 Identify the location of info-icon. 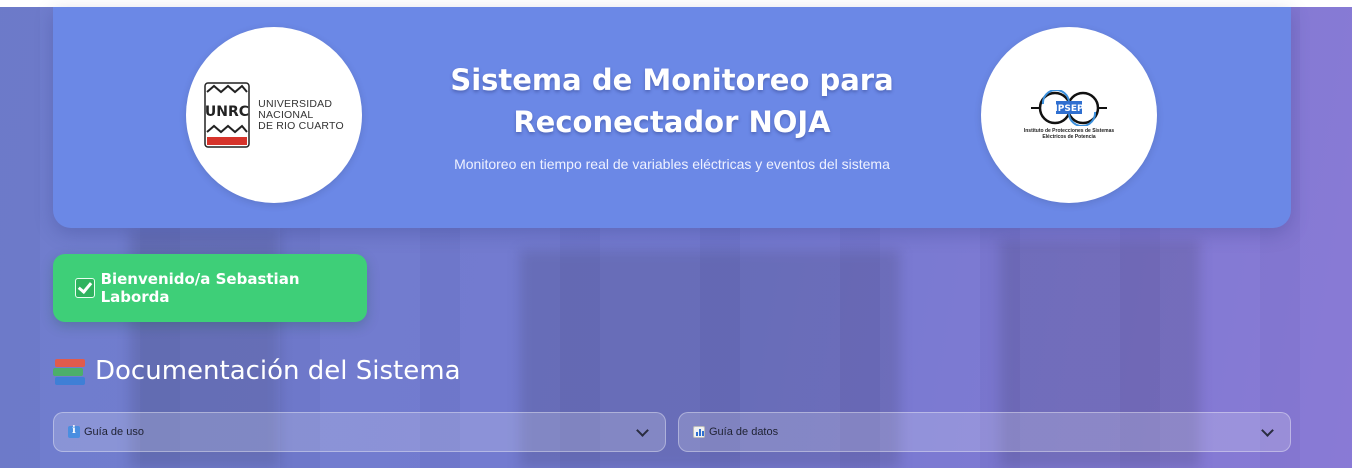
(74, 431).